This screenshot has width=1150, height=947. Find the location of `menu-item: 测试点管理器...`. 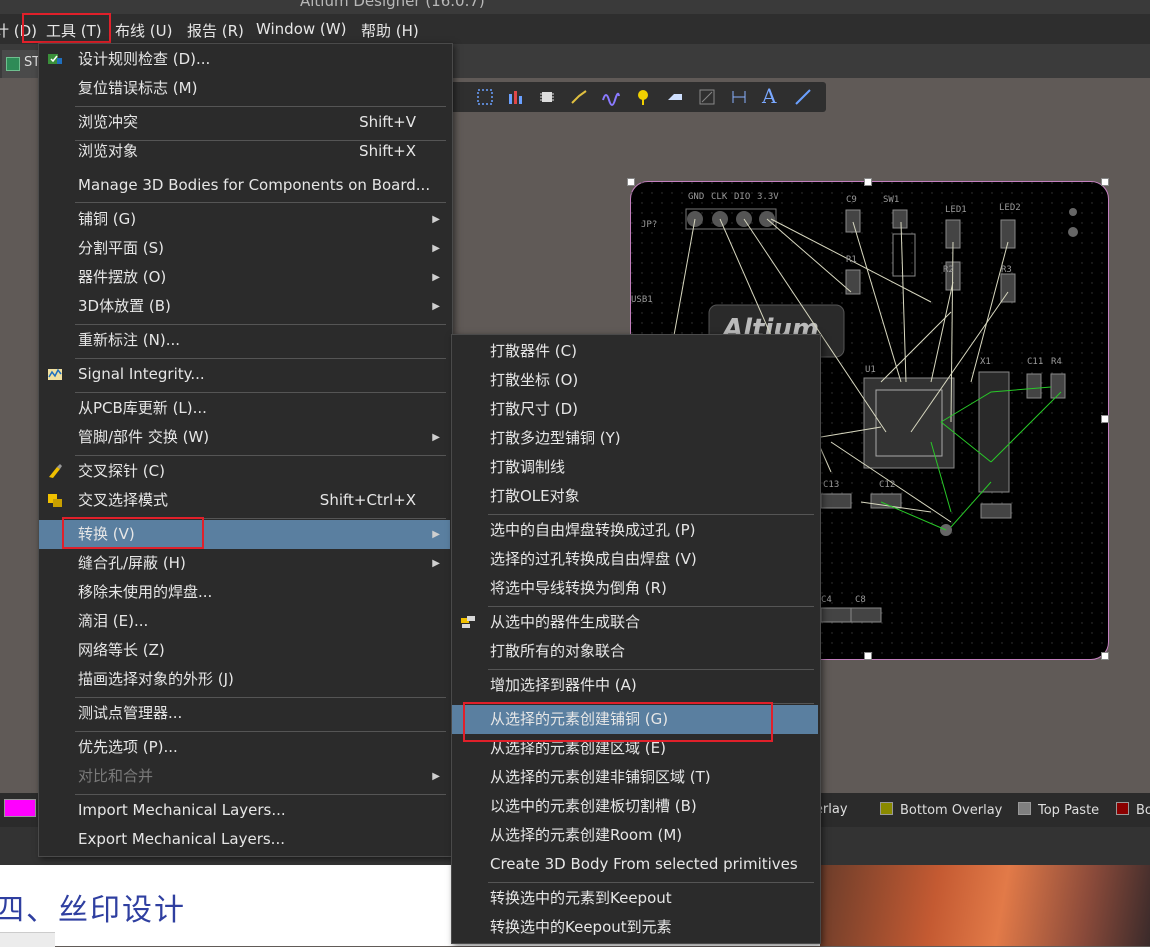

menu-item: 测试点管理器... is located at coordinates (244, 713).